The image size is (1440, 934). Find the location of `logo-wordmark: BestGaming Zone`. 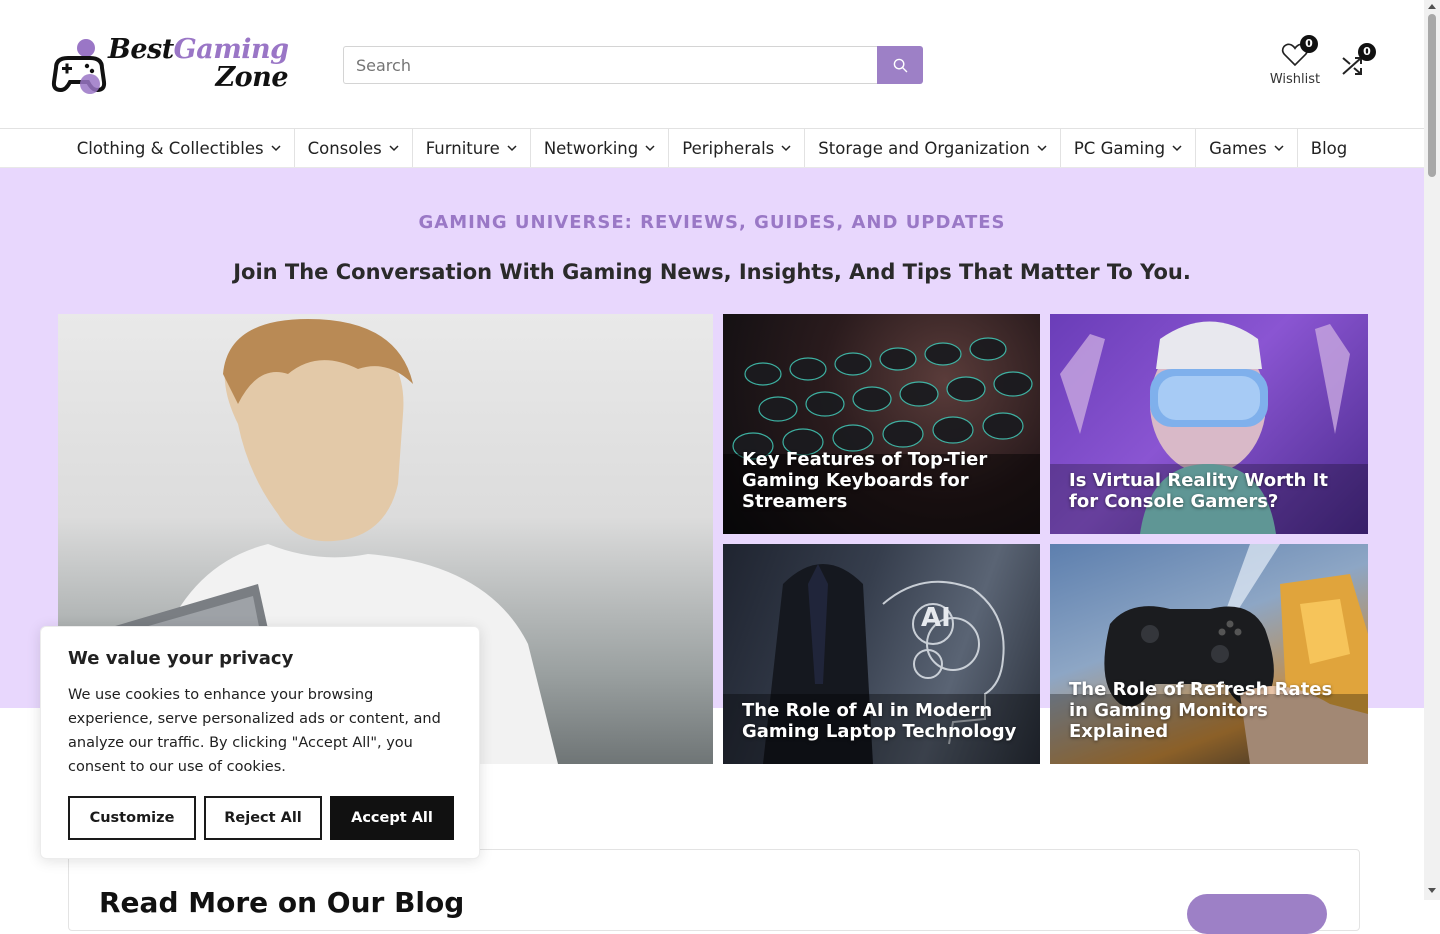

logo-wordmark: BestGaming Zone is located at coordinates (203, 64).